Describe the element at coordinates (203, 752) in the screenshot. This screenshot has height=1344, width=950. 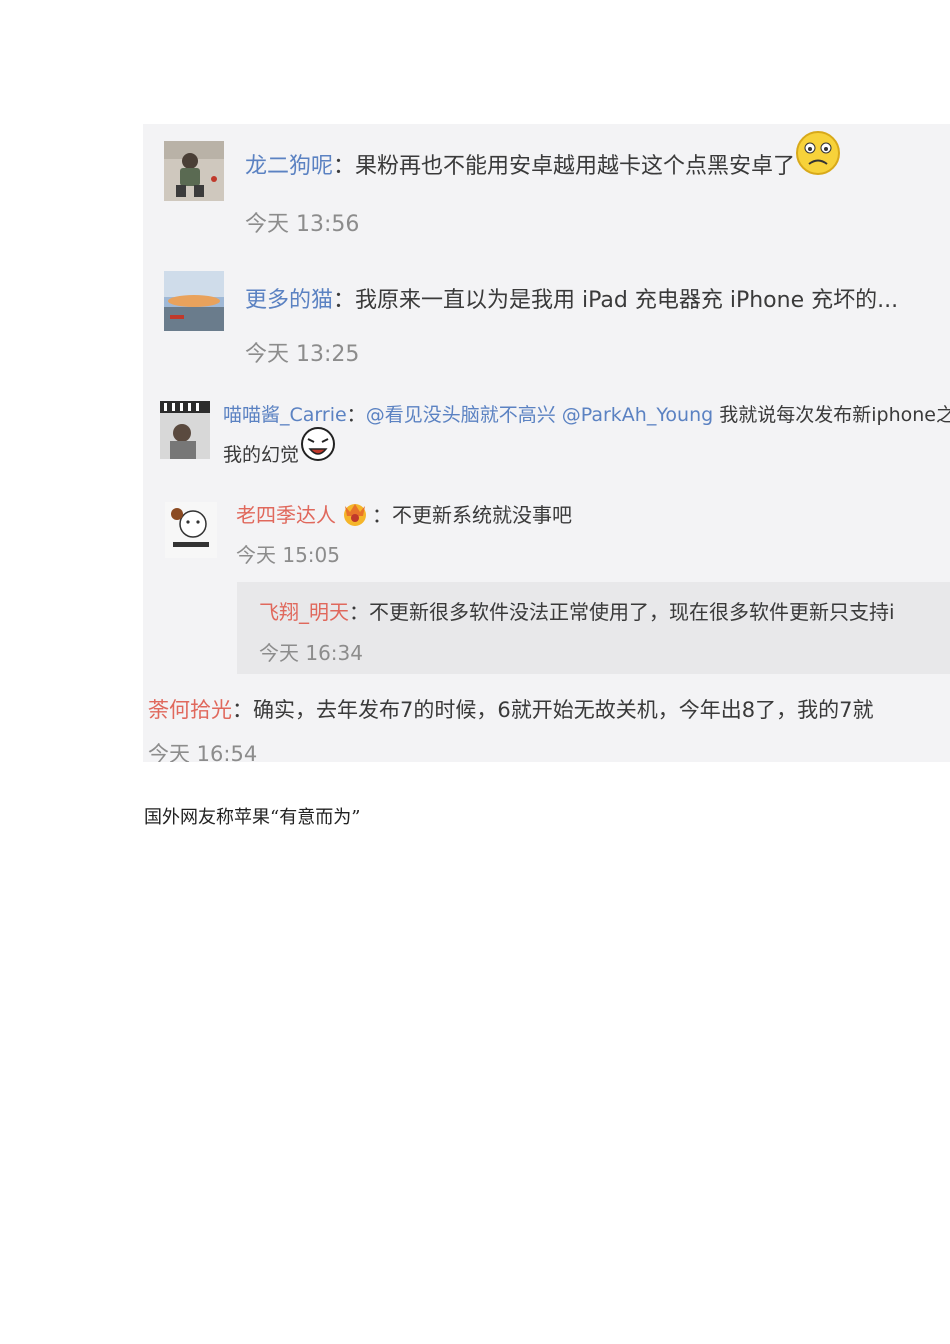
I see `timestamp: 今天 16:54` at that location.